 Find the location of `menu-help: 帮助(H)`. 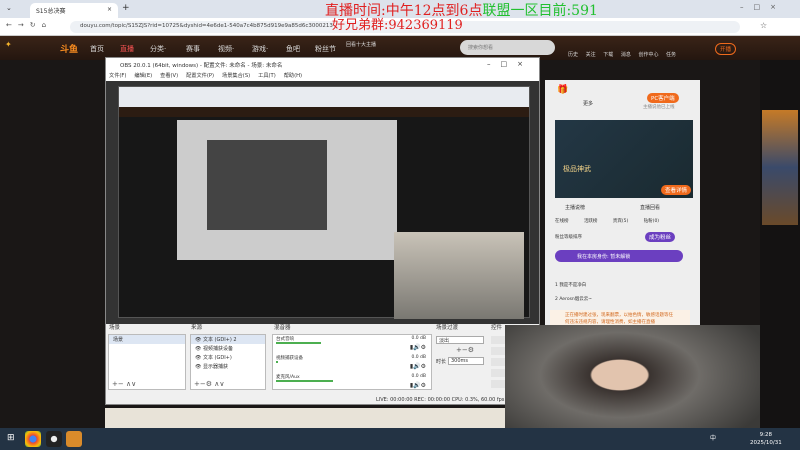

menu-help: 帮助(H) is located at coordinates (293, 76).